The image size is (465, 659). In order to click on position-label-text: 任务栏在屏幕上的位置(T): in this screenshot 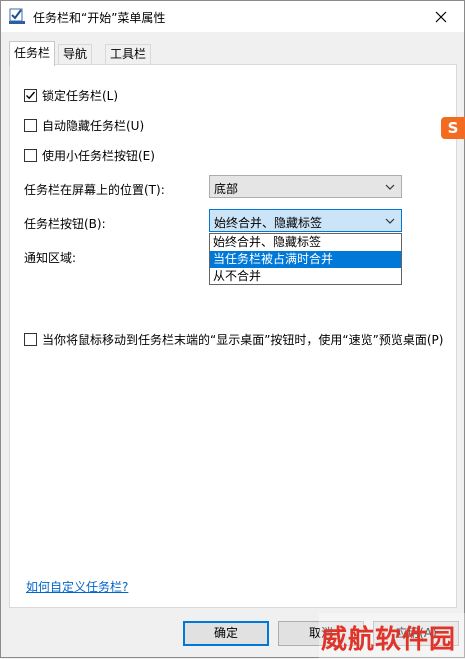, I will do `click(94, 190)`.